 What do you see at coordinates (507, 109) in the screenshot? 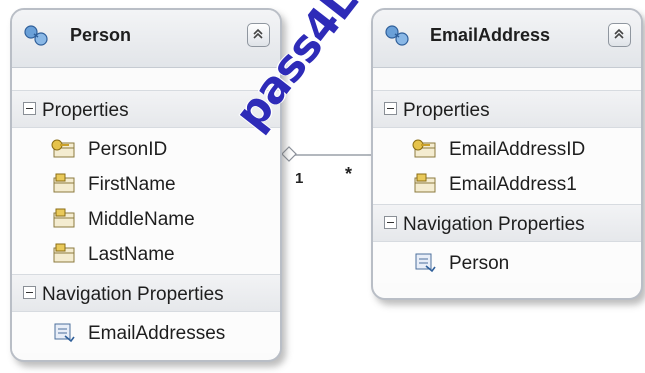
I see `properties-section-header: Properties` at bounding box center [507, 109].